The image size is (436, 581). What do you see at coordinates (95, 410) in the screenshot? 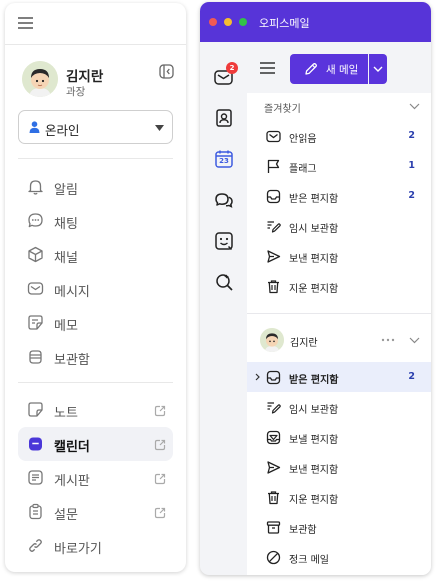
I see `nav-item-note: 노트` at bounding box center [95, 410].